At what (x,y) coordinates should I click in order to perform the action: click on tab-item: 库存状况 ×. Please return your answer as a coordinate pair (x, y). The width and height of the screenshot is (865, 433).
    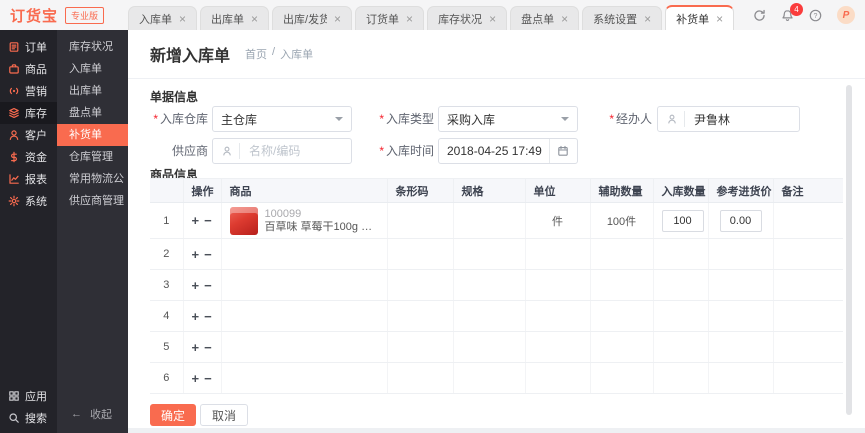
    Looking at the image, I should click on (467, 18).